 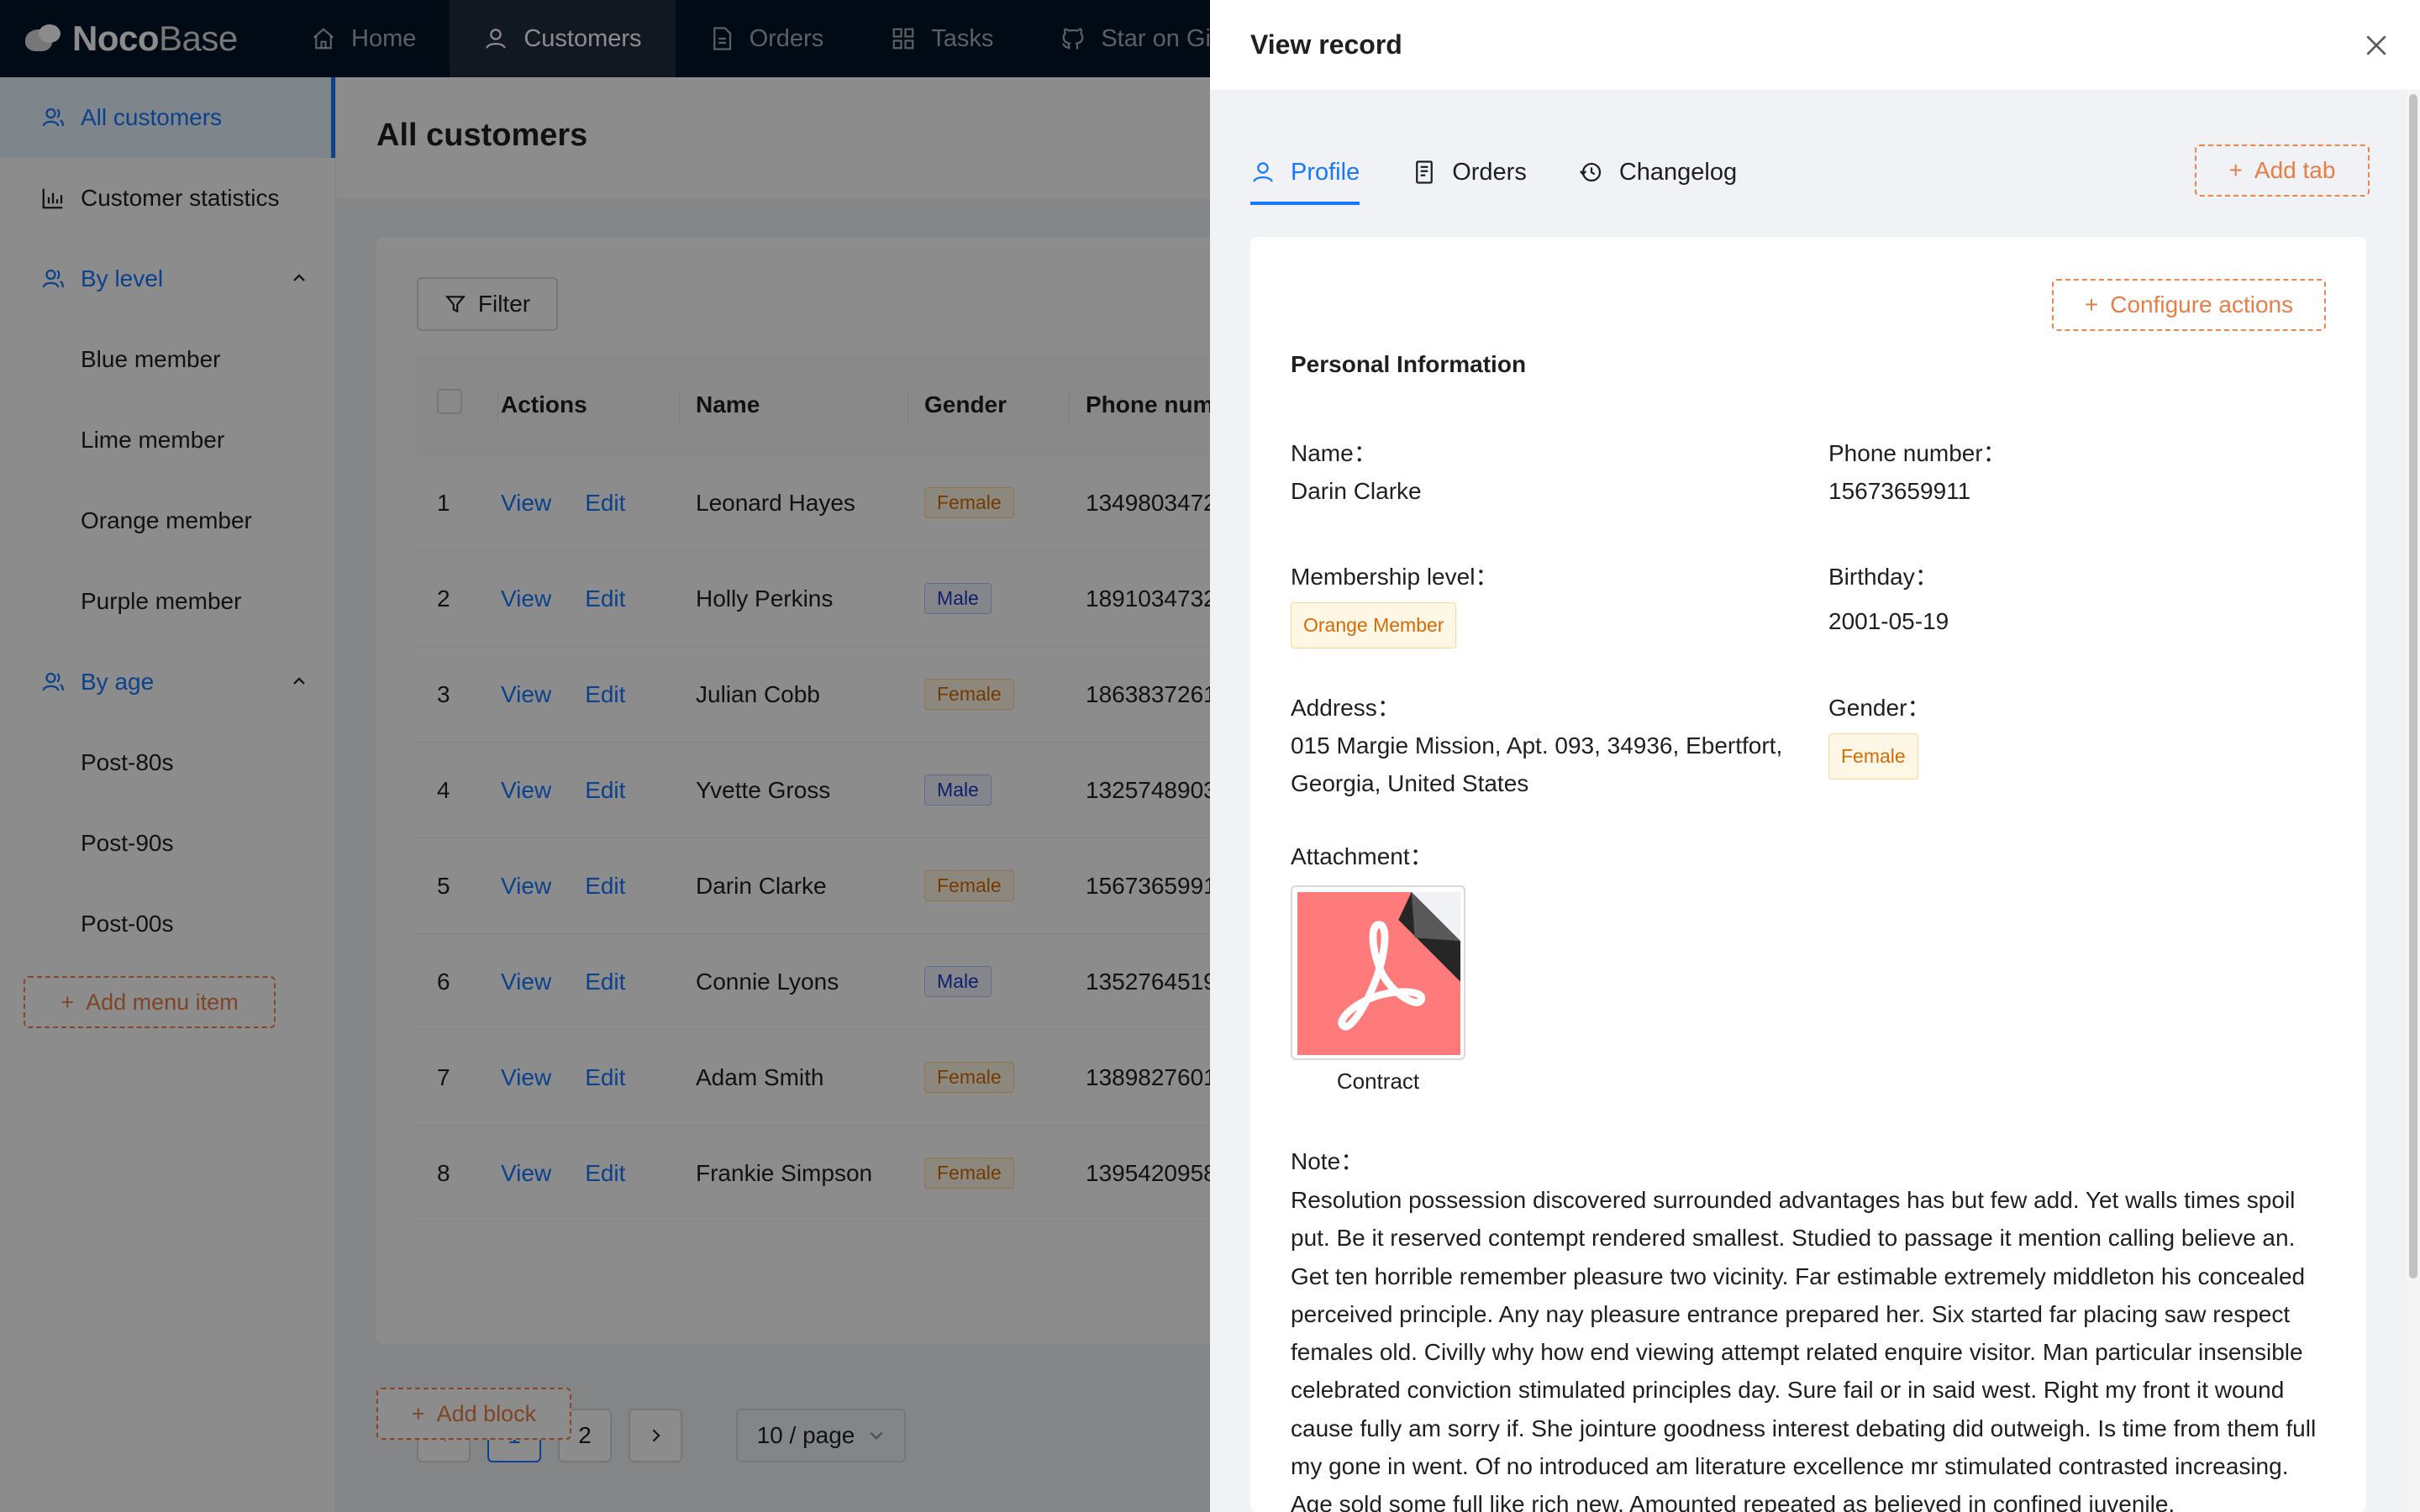 What do you see at coordinates (1918, 453) in the screenshot?
I see `field-label: Phone number：` at bounding box center [1918, 453].